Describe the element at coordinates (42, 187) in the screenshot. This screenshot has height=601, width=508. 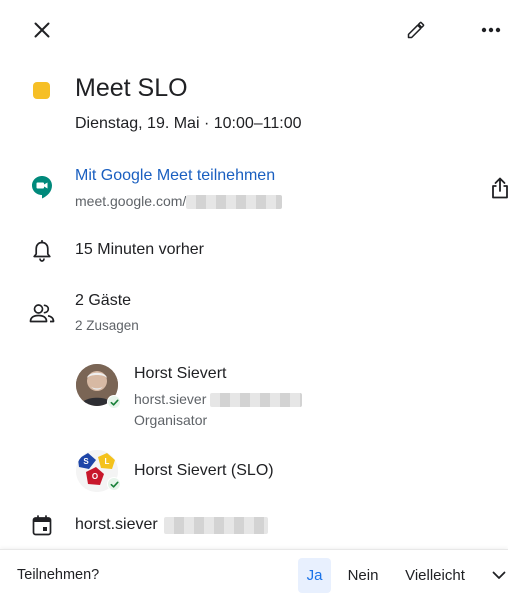
I see `google-meet-icon` at that location.